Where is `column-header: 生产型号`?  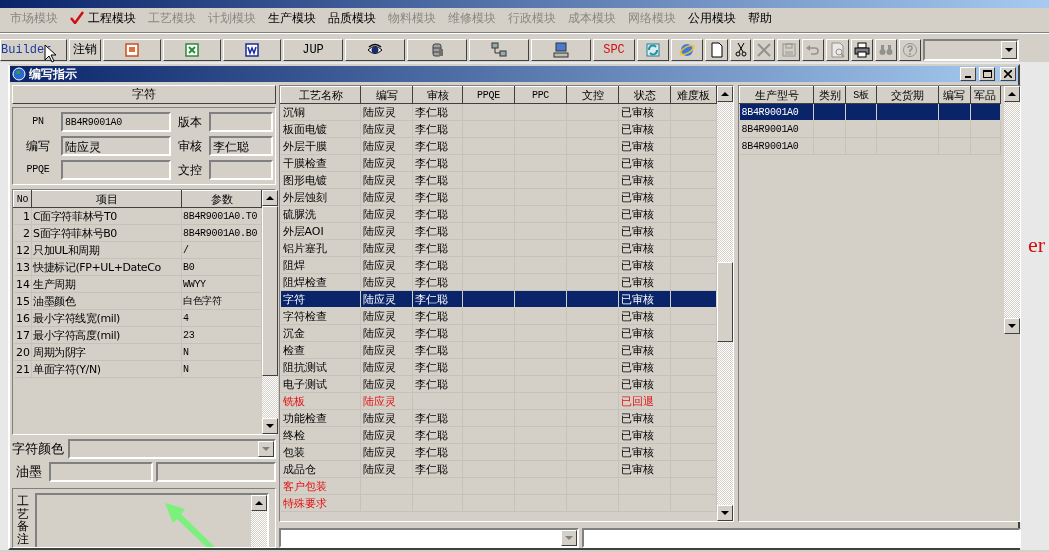 column-header: 生产型号 is located at coordinates (776, 95).